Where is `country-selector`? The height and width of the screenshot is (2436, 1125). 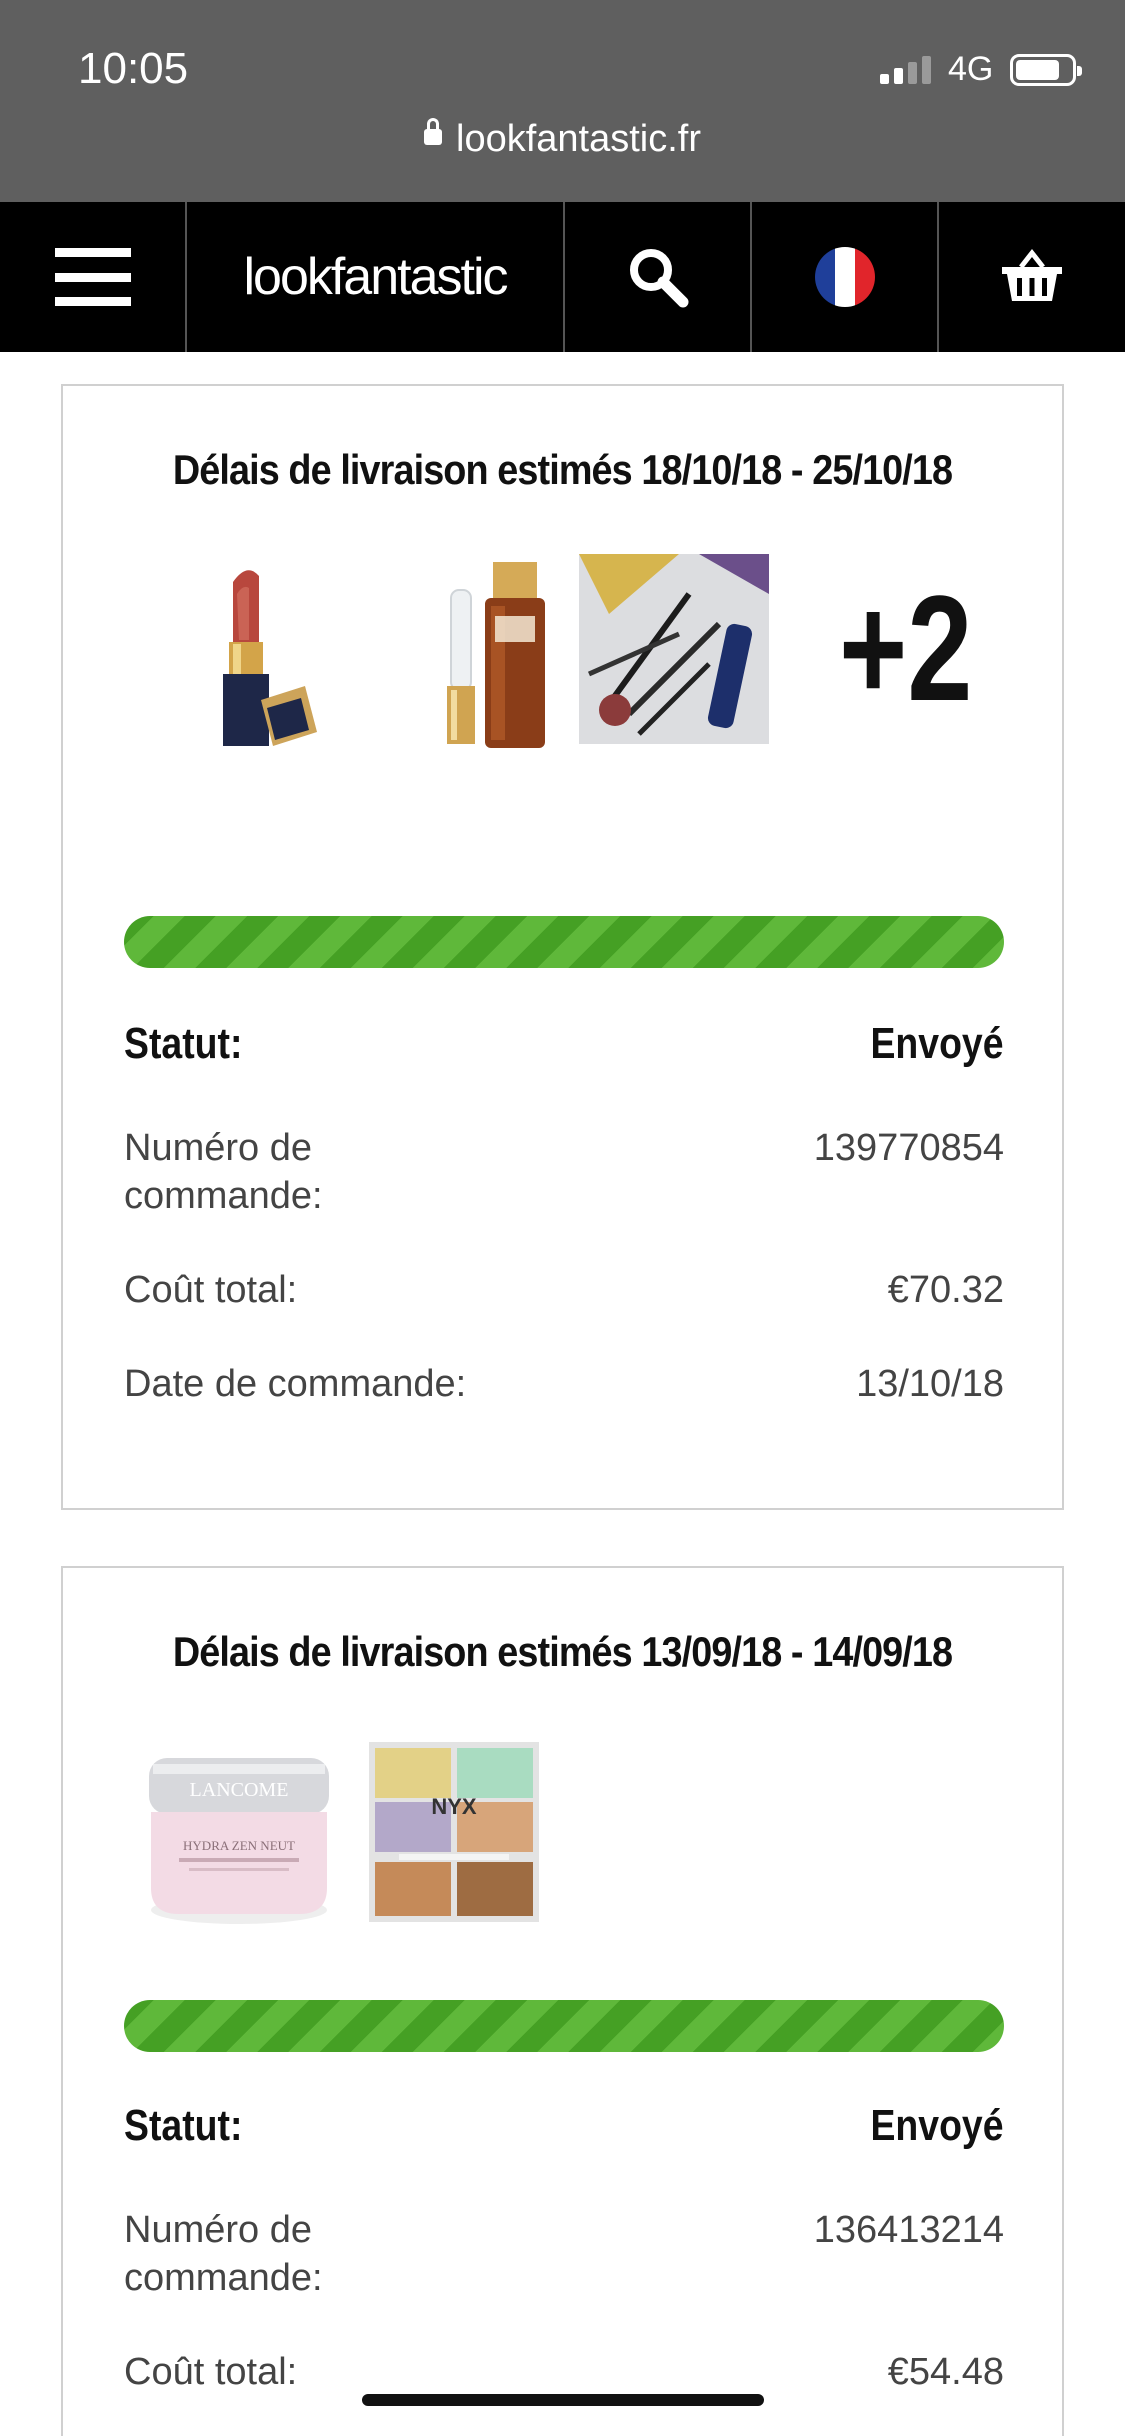 country-selector is located at coordinates (845, 277).